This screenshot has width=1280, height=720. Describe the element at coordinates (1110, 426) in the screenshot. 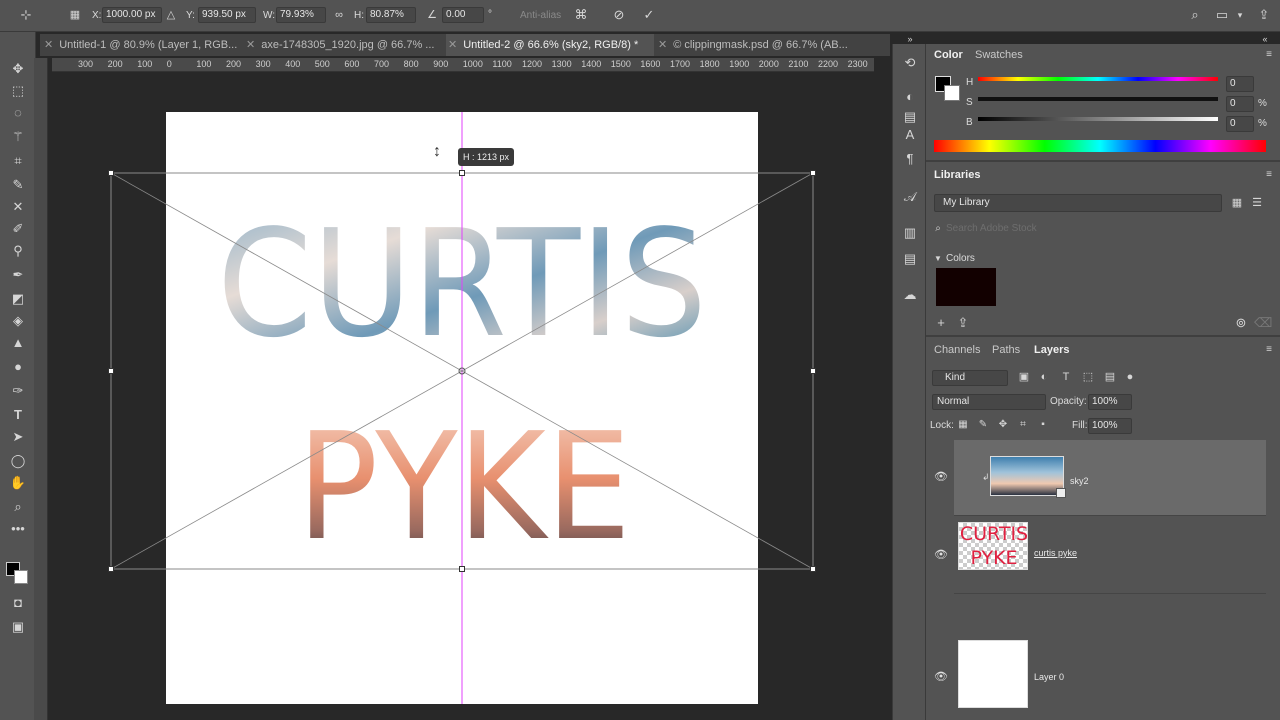

I see `fill-field: 100%` at that location.